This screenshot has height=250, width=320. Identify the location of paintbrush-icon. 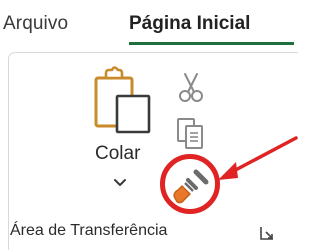
(191, 186).